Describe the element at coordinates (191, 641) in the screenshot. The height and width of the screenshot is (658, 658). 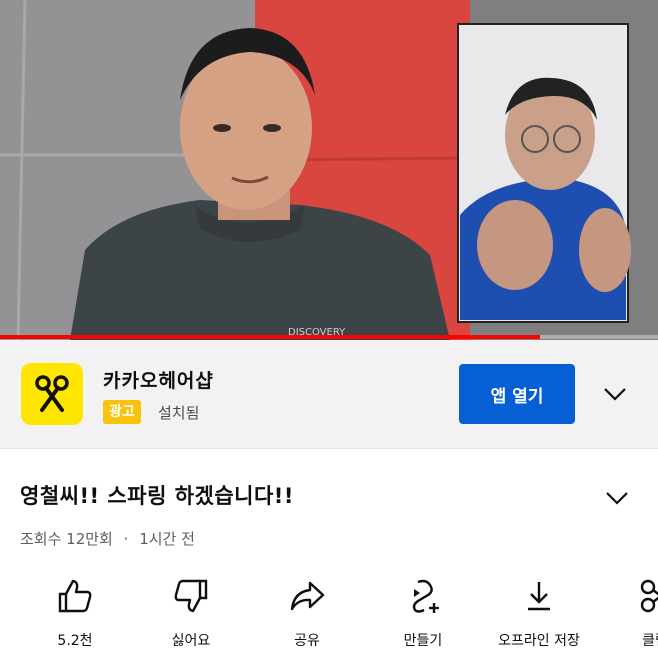
I see `dislike-label: 싫어요` at that location.